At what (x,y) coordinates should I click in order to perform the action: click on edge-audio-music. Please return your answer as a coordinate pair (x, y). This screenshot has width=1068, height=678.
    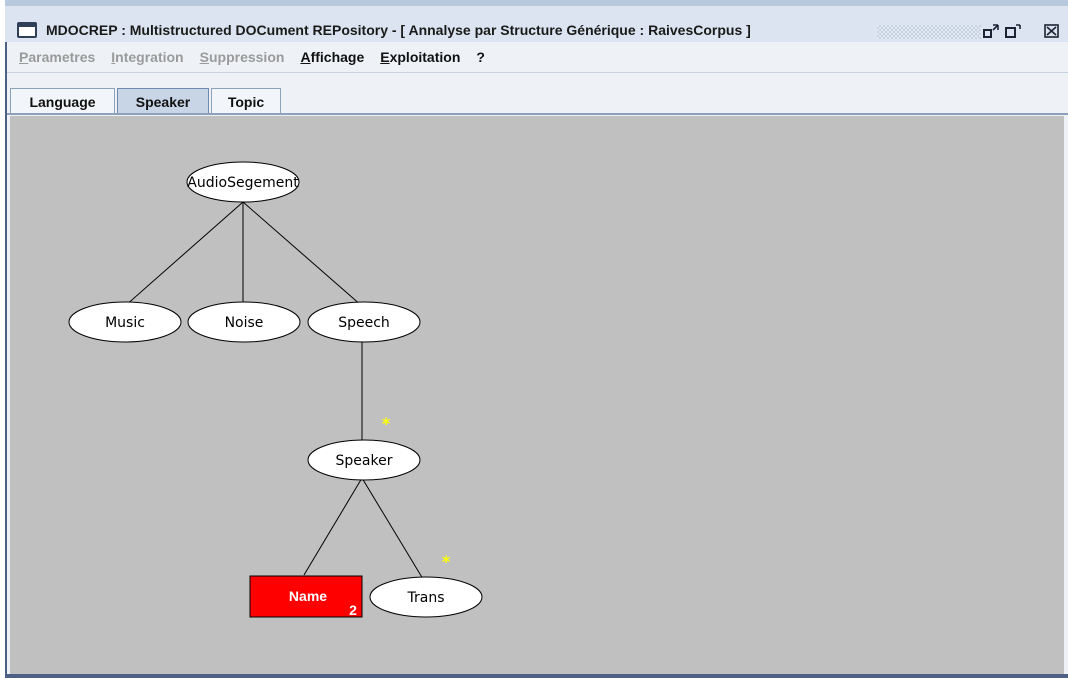
    Looking at the image, I should click on (184, 254).